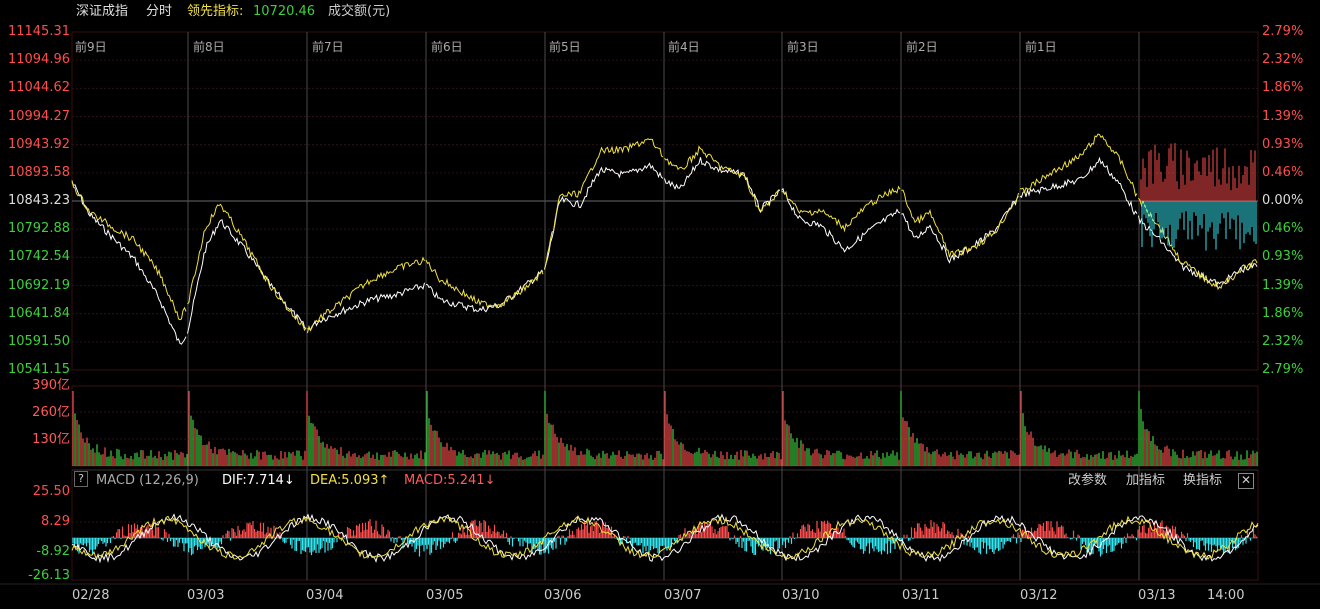 The width and height of the screenshot is (1320, 609). What do you see at coordinates (325, 595) in the screenshot?
I see `x-axis-label: 03/04` at bounding box center [325, 595].